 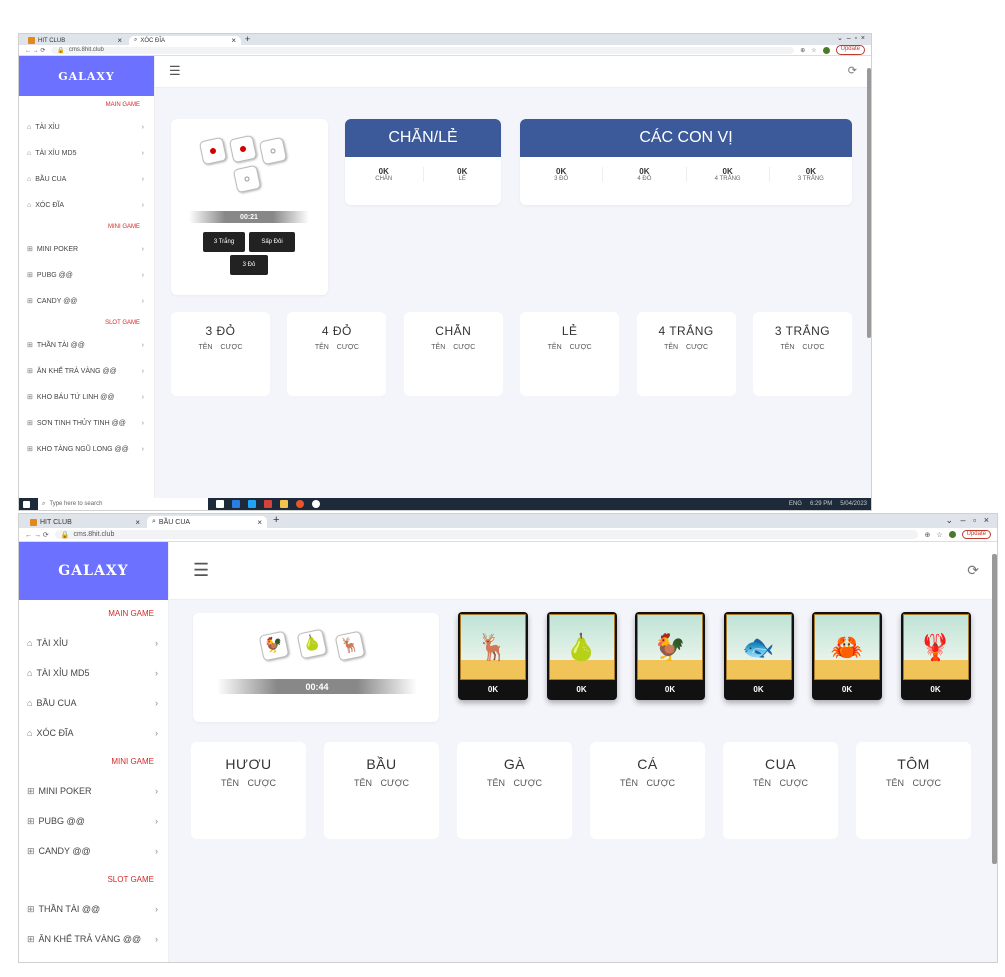 I want to click on bet-card-4-do: 4 ĐỎ TÊN CƯỢC, so click(x=337, y=354).